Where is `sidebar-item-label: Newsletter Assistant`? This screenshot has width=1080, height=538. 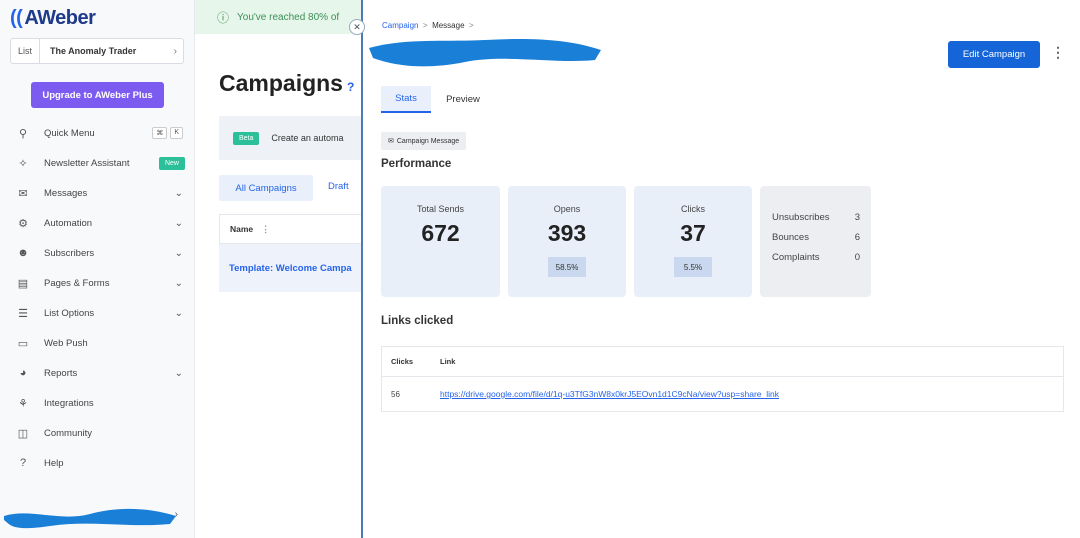 sidebar-item-label: Newsletter Assistant is located at coordinates (87, 163).